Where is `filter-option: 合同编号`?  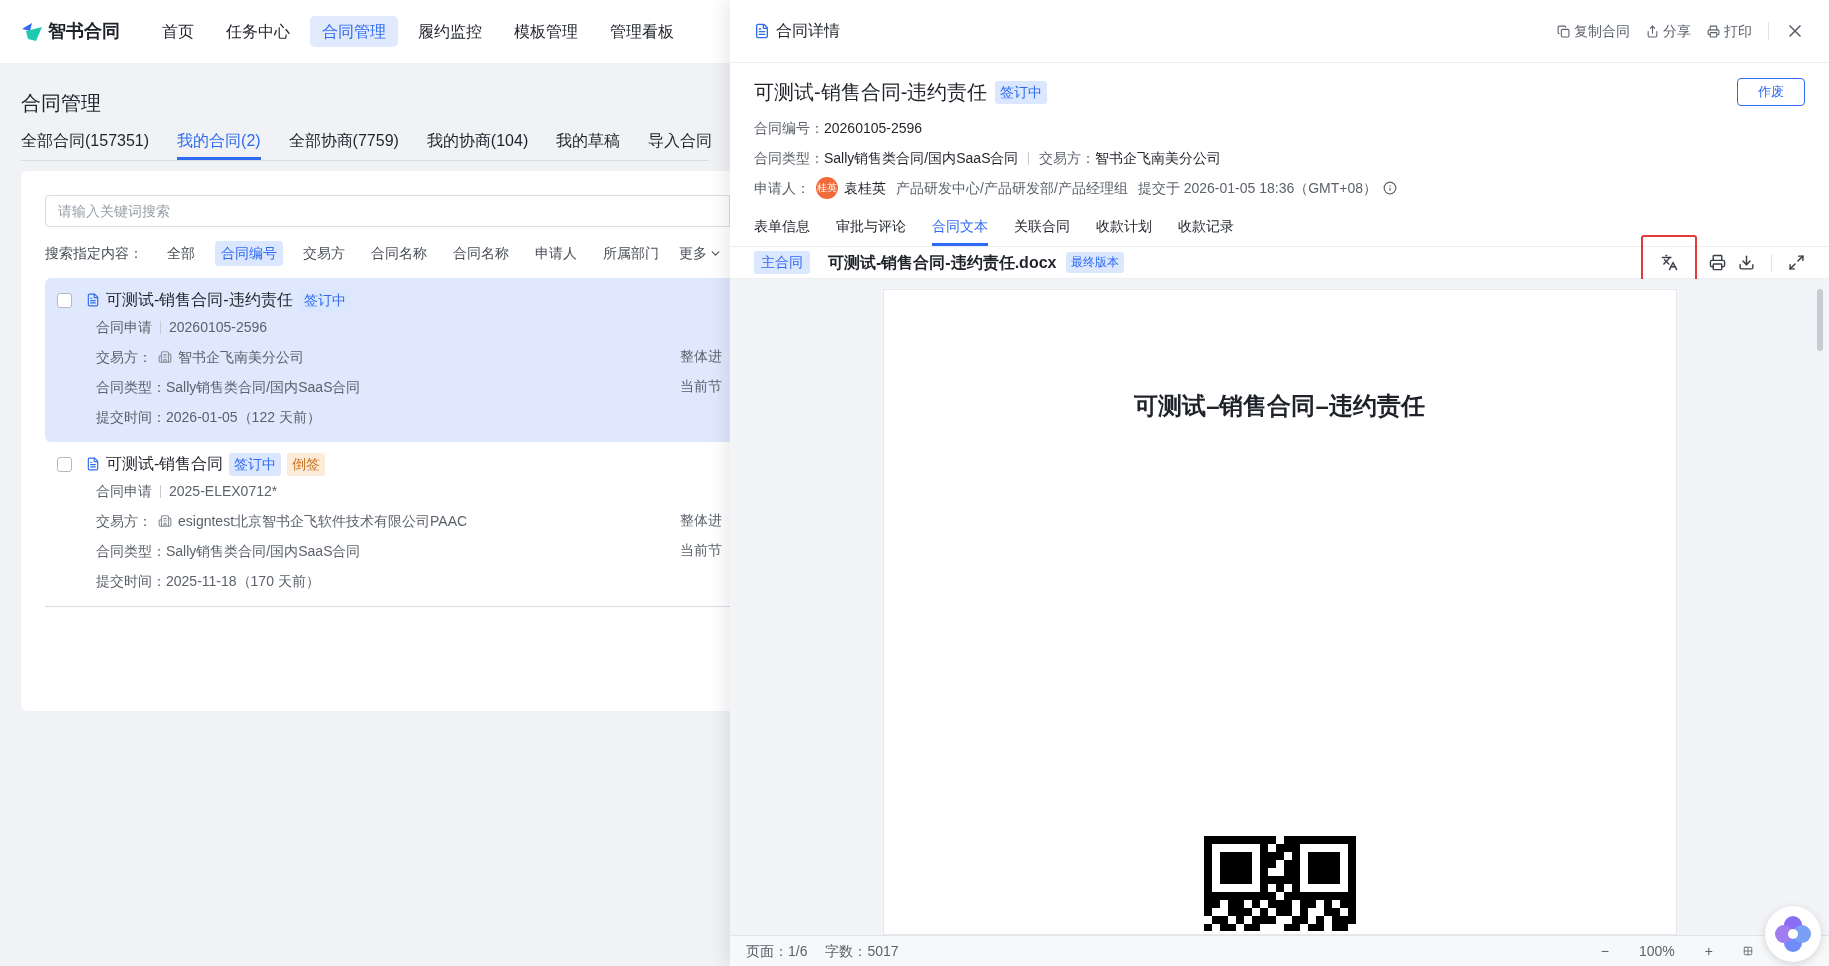 filter-option: 合同编号 is located at coordinates (249, 253).